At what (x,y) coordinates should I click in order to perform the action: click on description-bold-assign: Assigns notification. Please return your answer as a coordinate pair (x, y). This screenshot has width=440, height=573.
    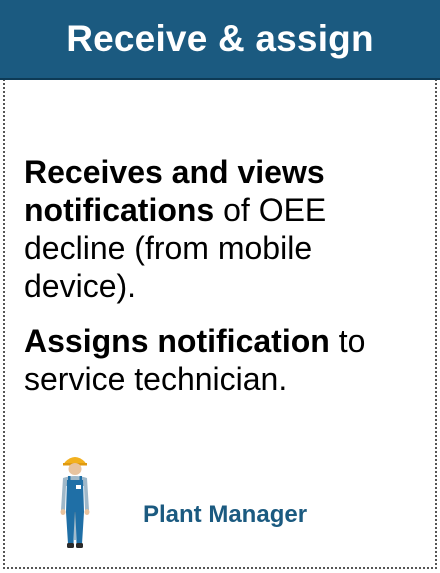
    Looking at the image, I should click on (177, 341).